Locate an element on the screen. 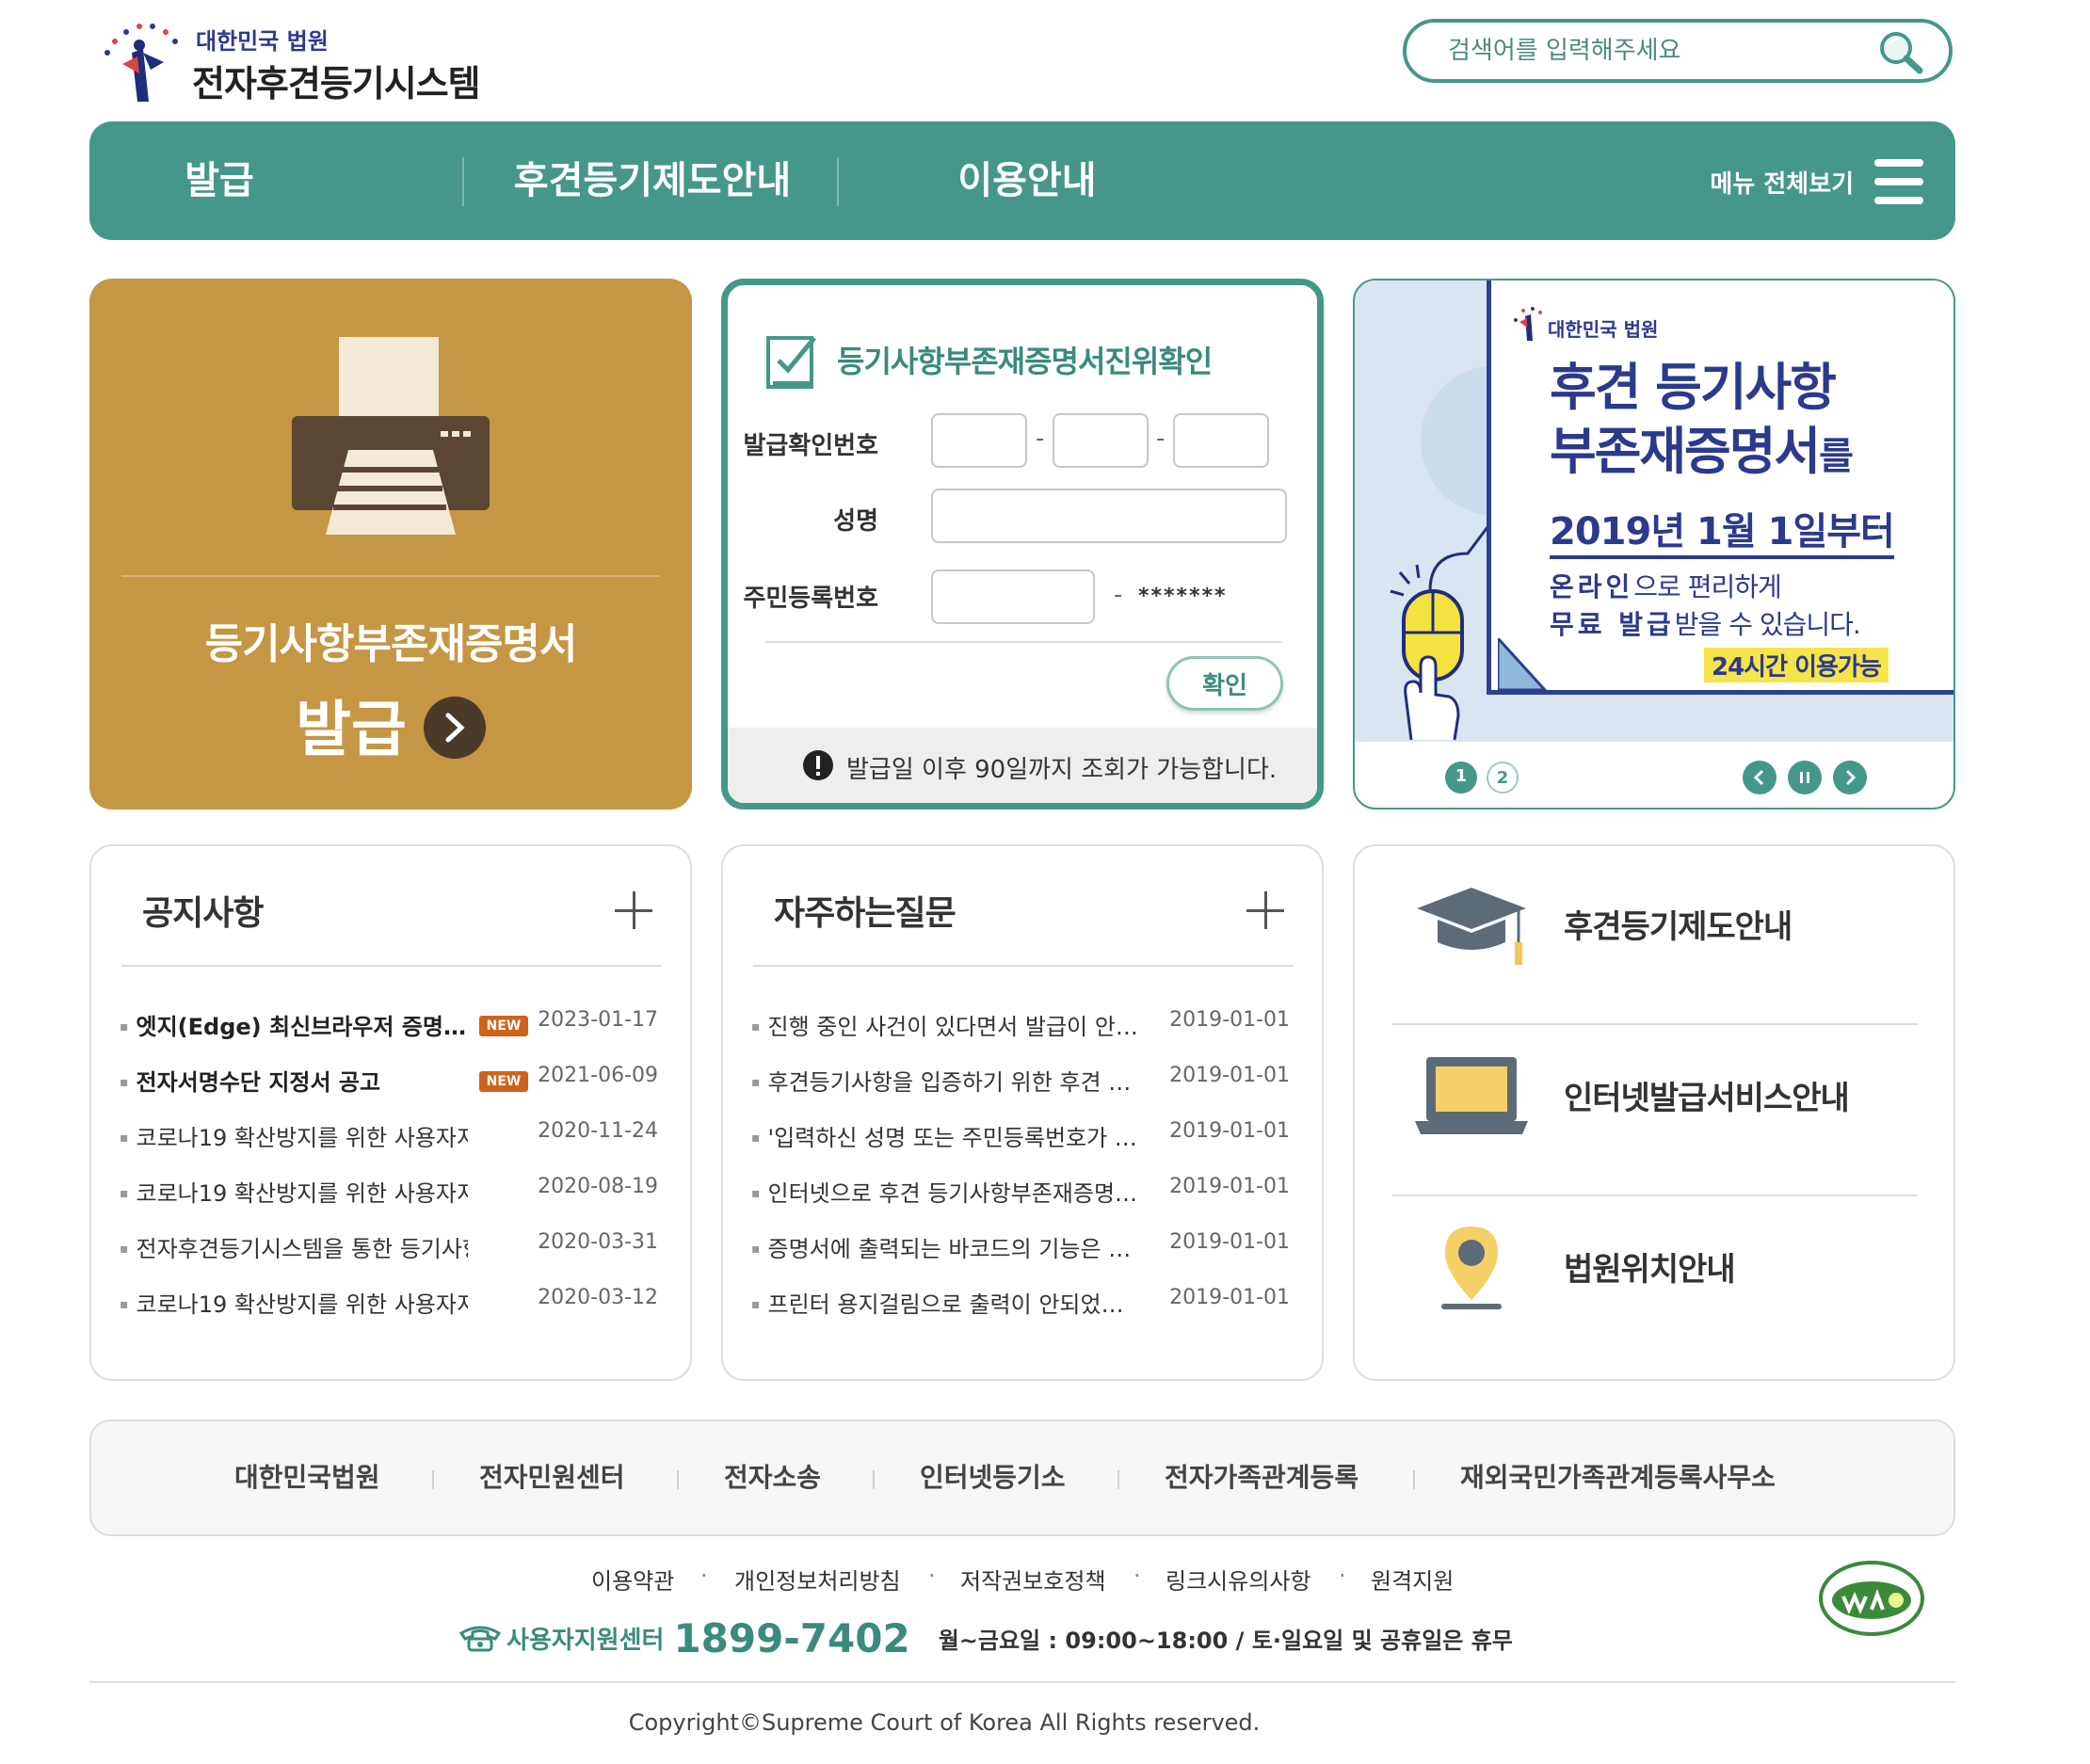 The image size is (2090, 1764). banner-free-line: 무료 발급받을 수 있습니다. is located at coordinates (1705, 623).